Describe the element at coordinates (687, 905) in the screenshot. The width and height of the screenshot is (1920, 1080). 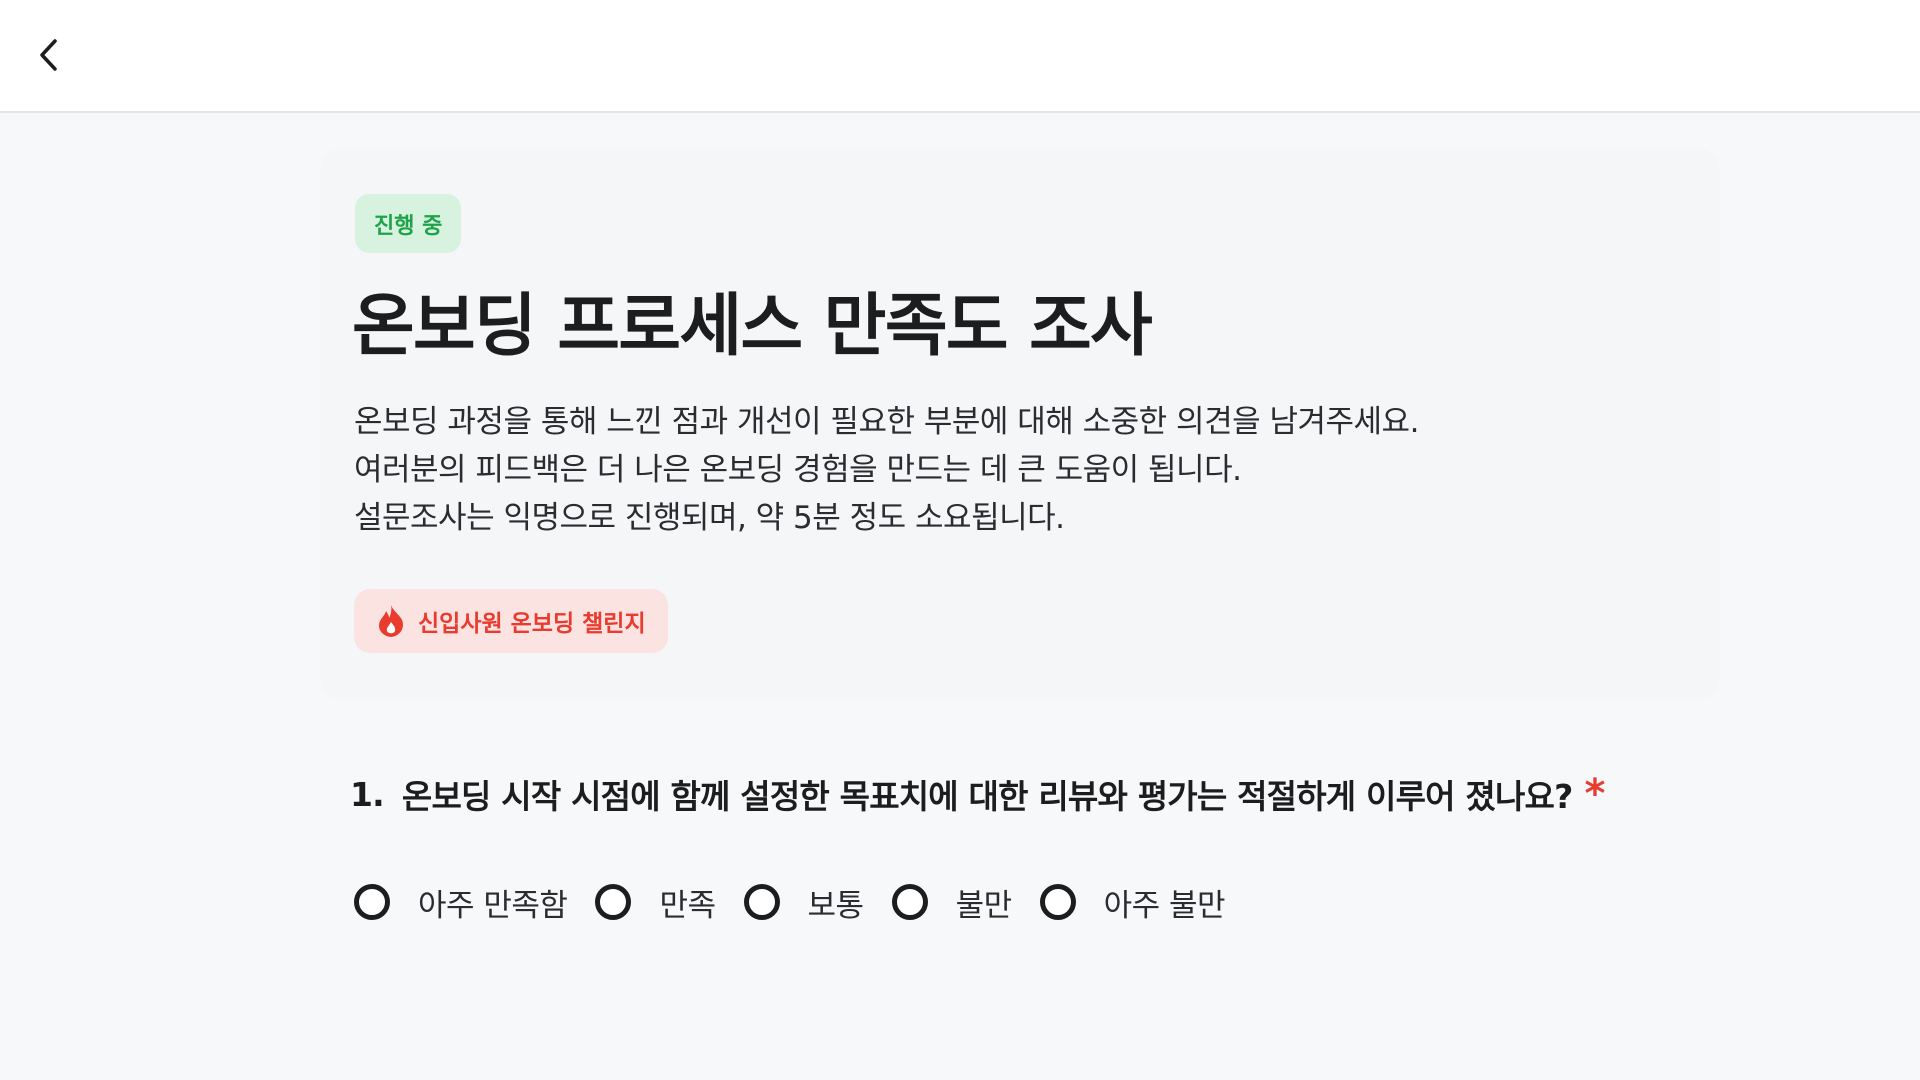
I see `option-label: 만족` at that location.